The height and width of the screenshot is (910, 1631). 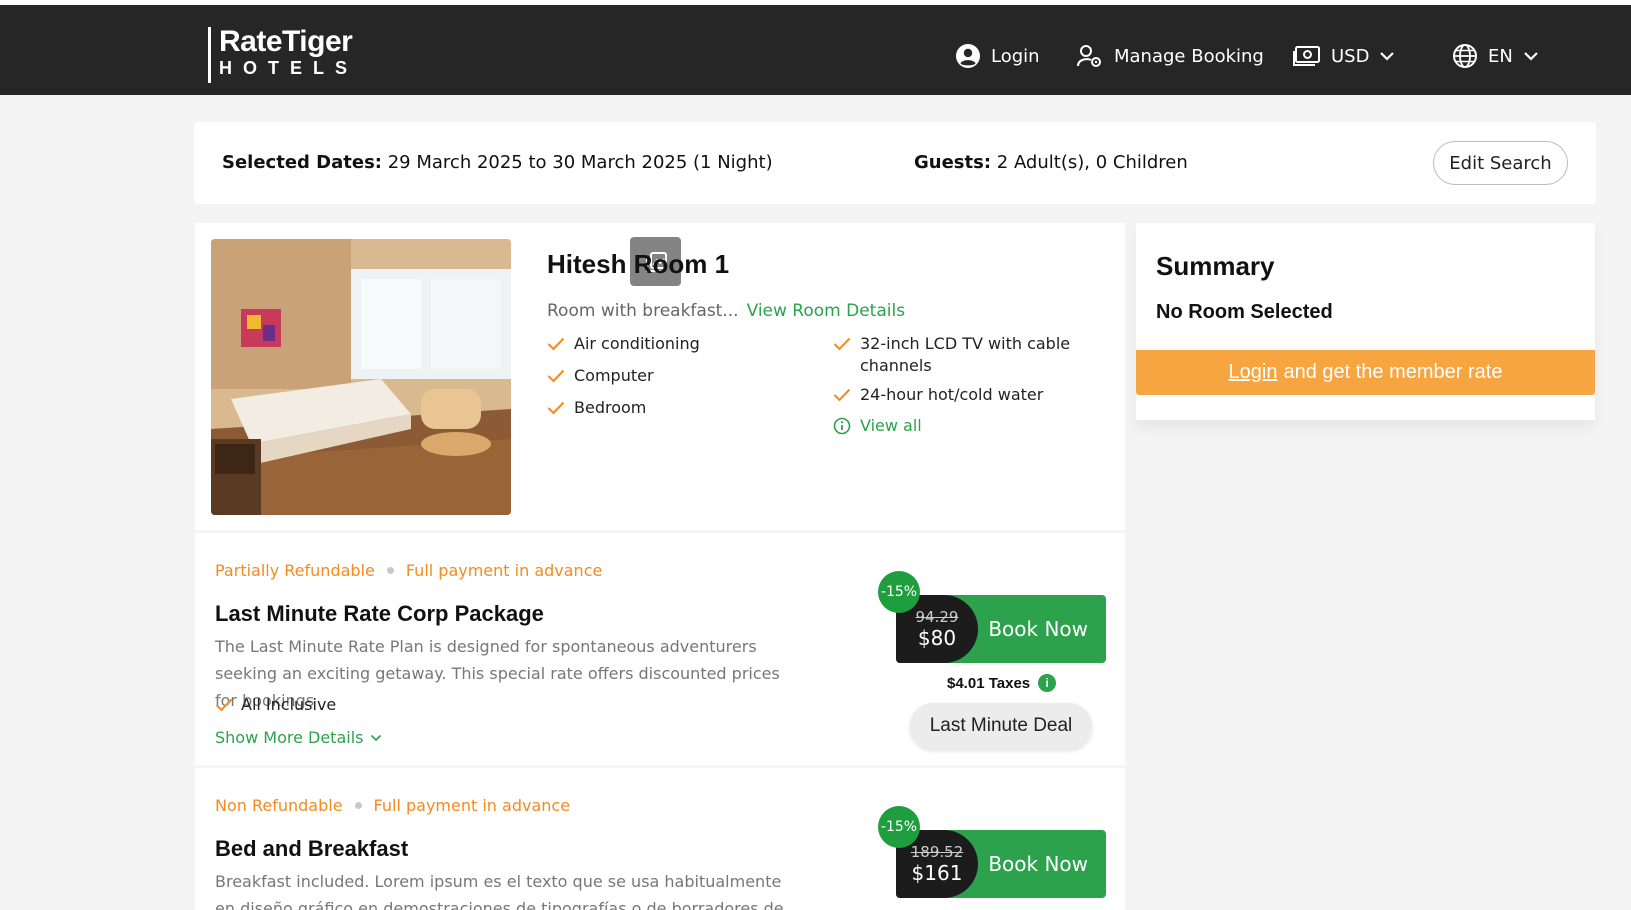 What do you see at coordinates (614, 375) in the screenshot?
I see `amenity-label: Computer` at bounding box center [614, 375].